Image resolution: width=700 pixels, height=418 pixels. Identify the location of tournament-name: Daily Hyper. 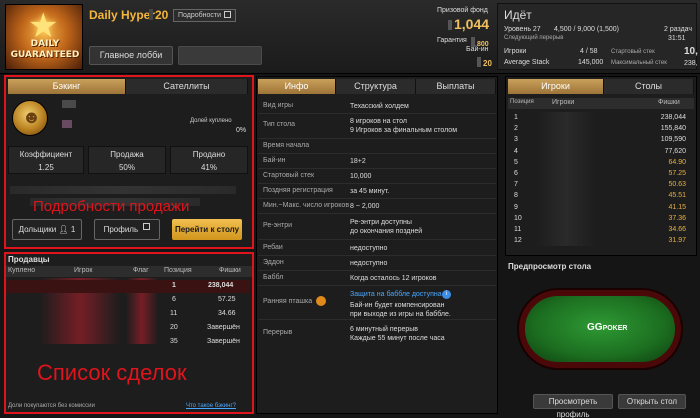
(122, 15).